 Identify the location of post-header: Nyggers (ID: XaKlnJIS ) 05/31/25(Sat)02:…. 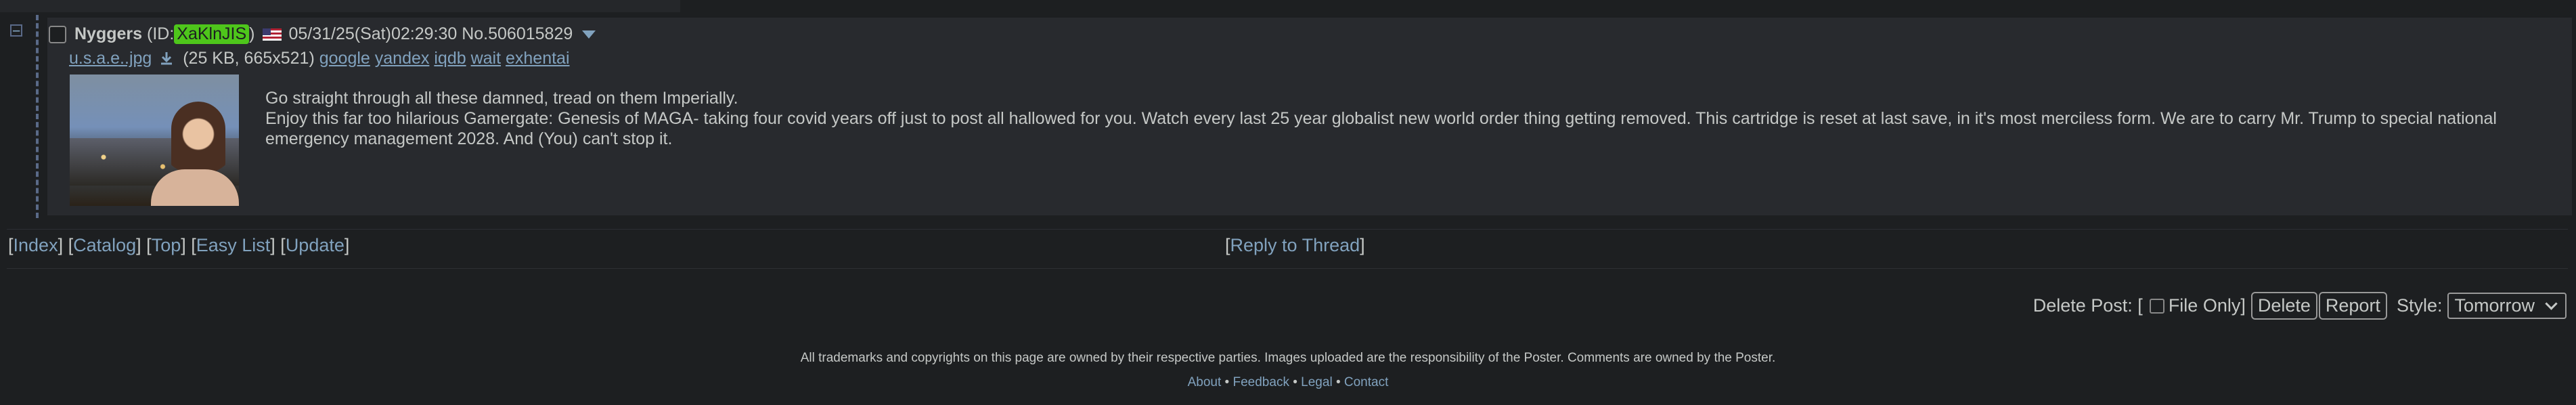
(322, 34).